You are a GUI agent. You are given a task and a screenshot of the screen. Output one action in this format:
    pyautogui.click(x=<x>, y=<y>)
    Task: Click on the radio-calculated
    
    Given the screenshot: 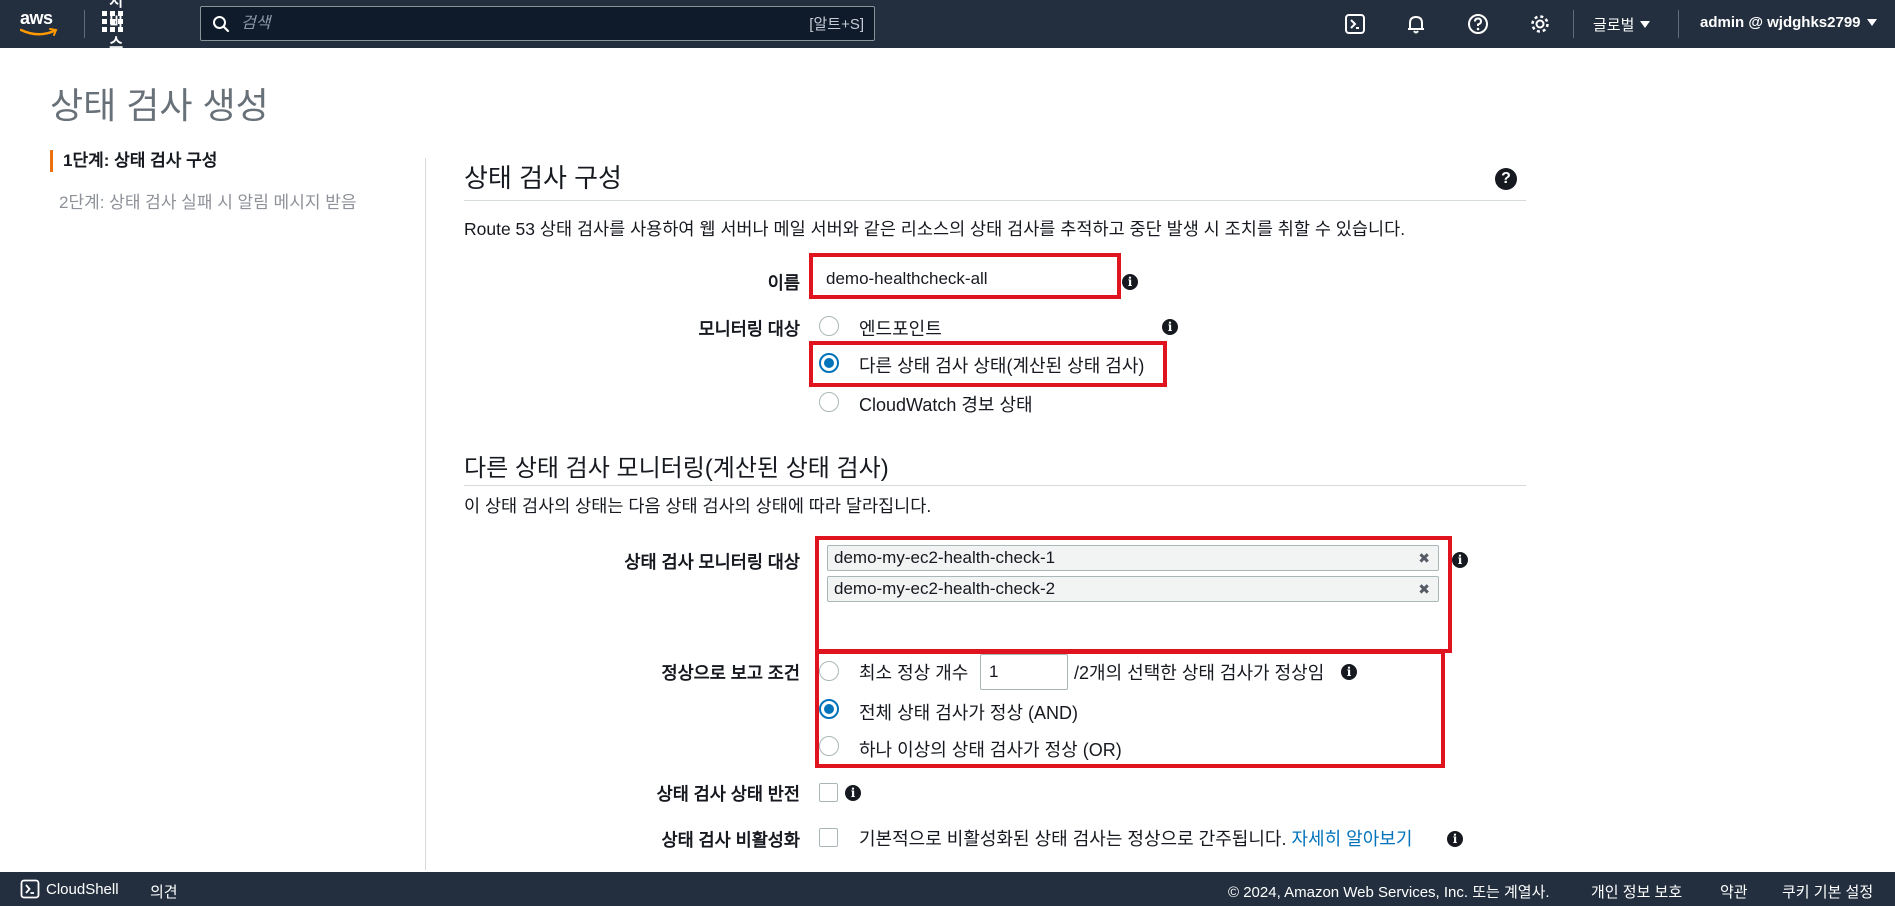 What is the action you would take?
    pyautogui.click(x=829, y=363)
    